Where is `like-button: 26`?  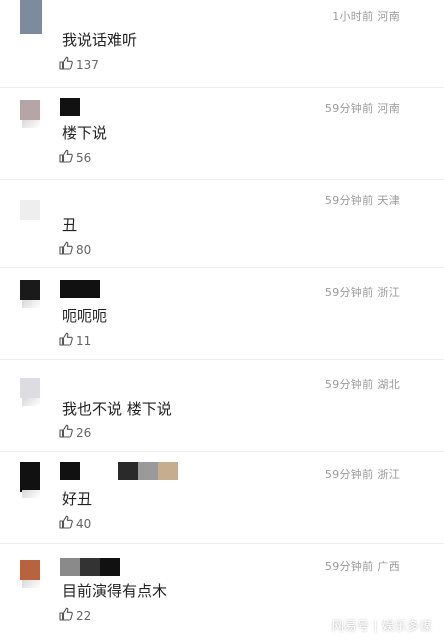 like-button: 26 is located at coordinates (74, 432).